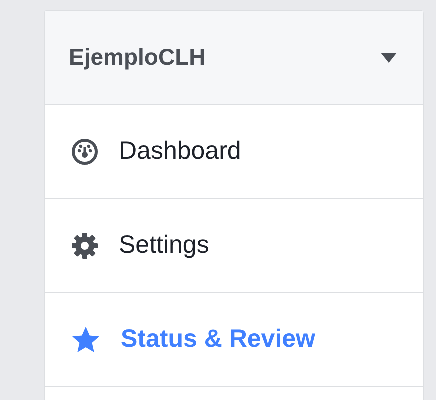 This screenshot has width=436, height=400. I want to click on account-title: EjemploCLH, so click(137, 57).